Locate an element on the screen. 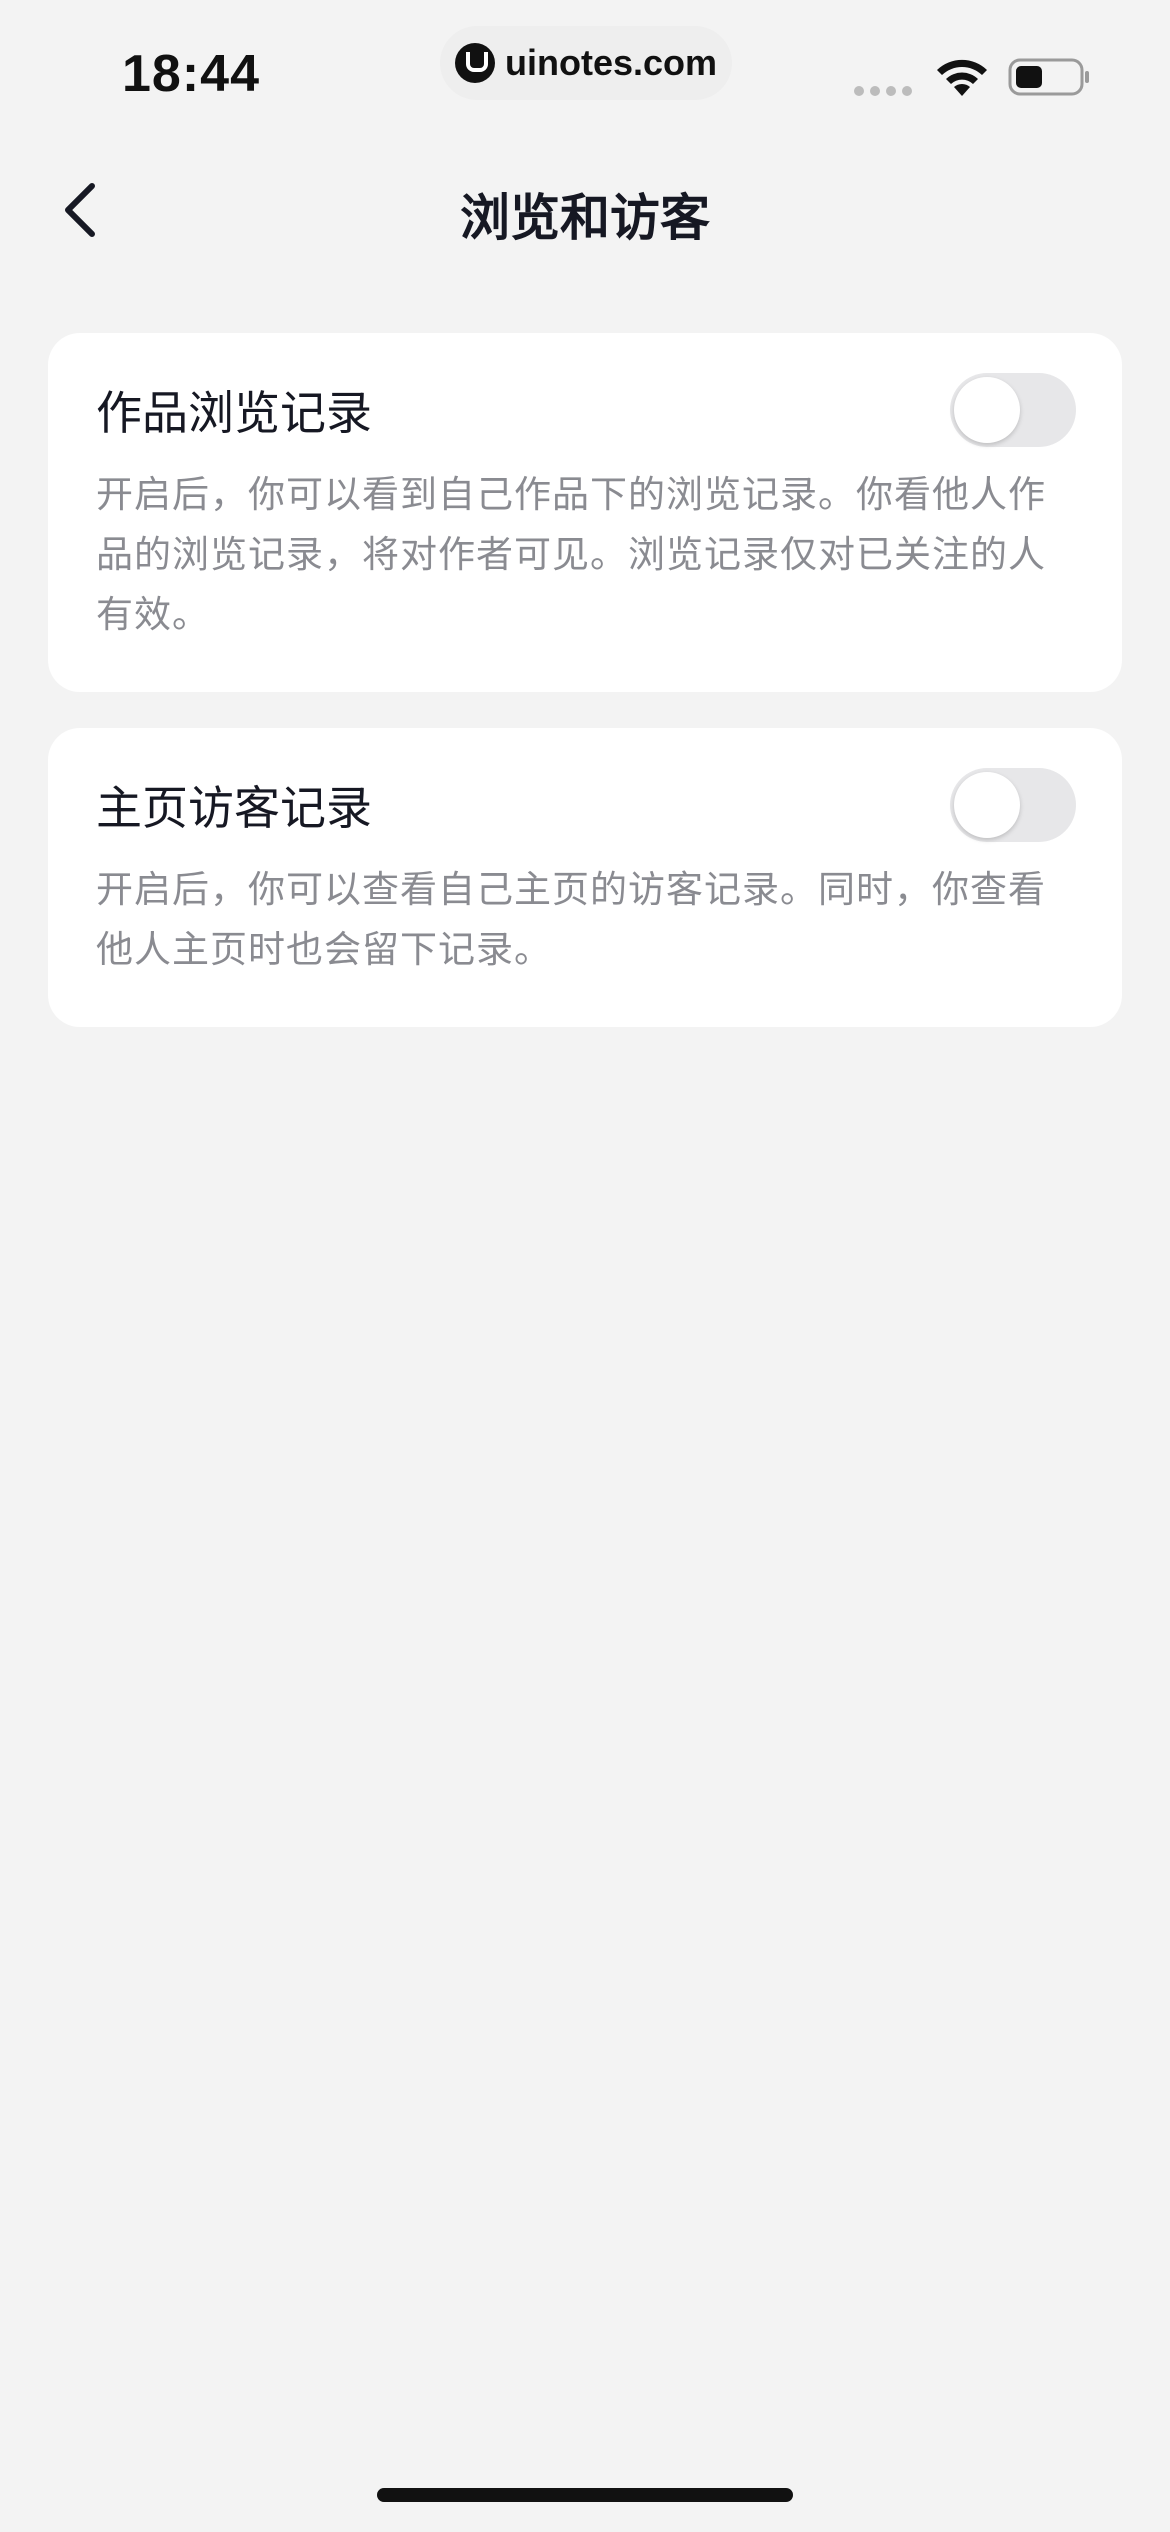  setting-title: 作品浏览记录 is located at coordinates (234, 413).